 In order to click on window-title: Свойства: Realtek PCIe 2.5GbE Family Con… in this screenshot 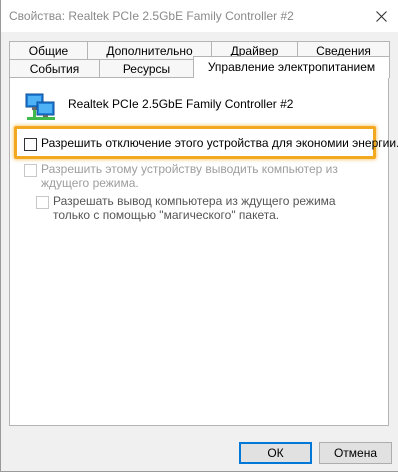, I will do `click(151, 16)`.